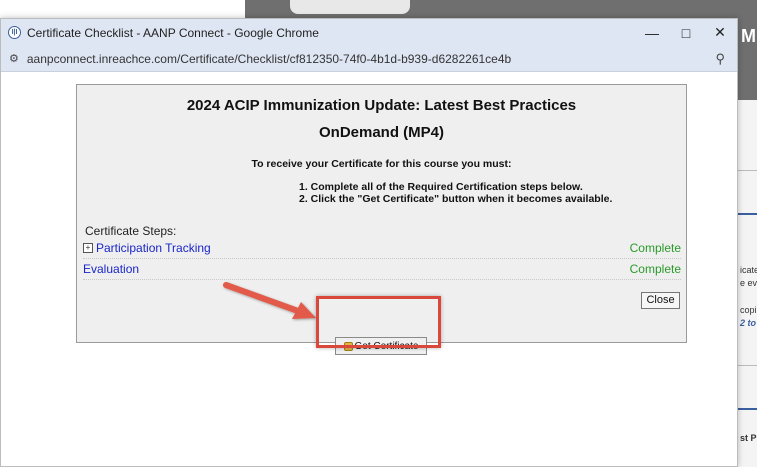 The height and width of the screenshot is (467, 757). I want to click on close-button: Close, so click(660, 300).